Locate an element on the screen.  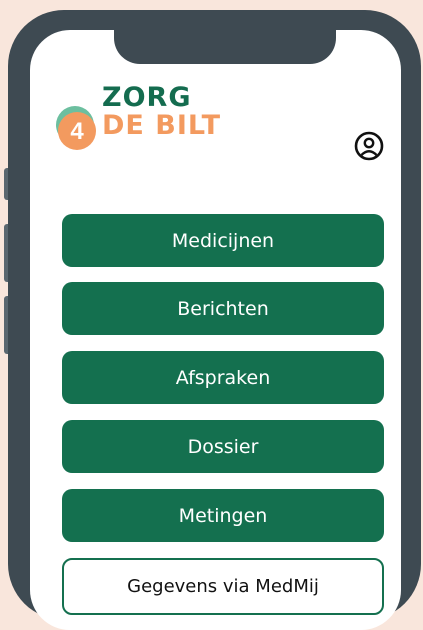
menu-button-dossier: Dossier is located at coordinates (223, 446).